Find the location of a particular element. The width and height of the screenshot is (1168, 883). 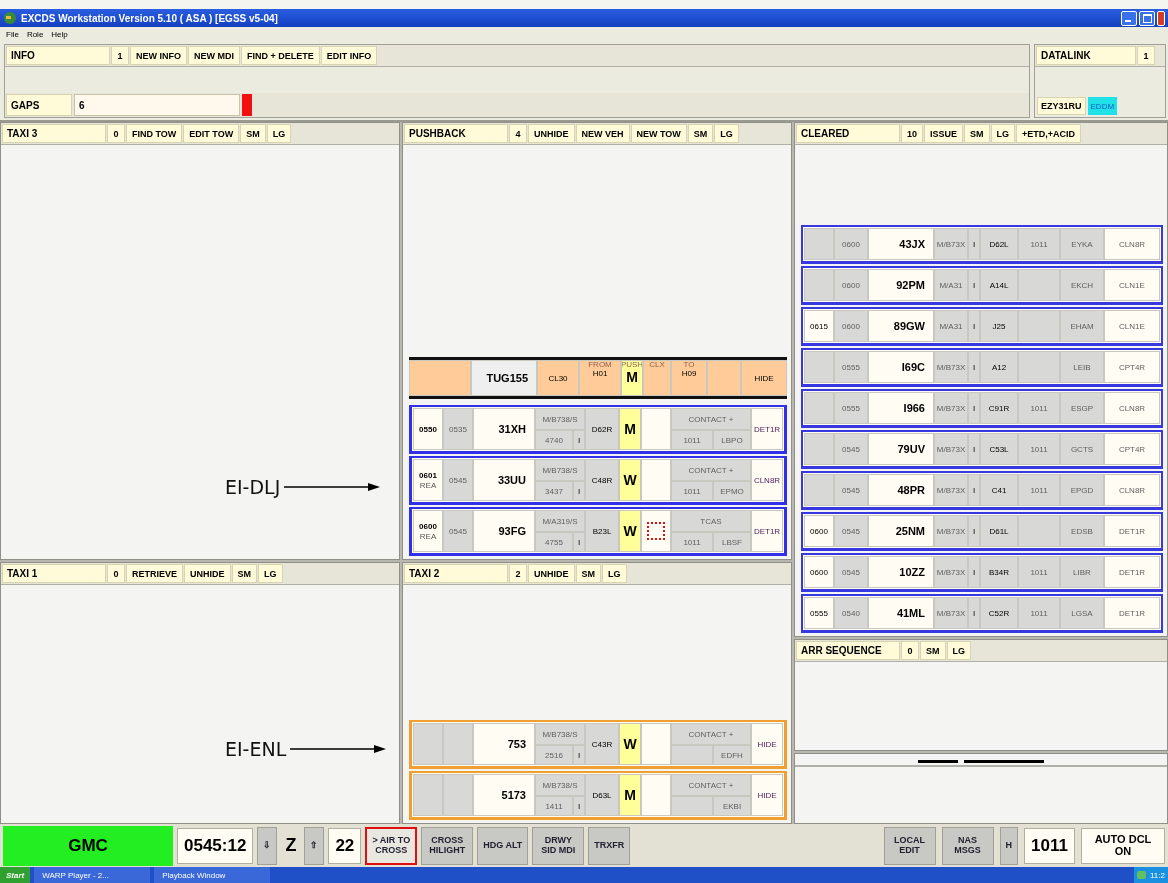

header-button: NEW INFO is located at coordinates (158, 55).